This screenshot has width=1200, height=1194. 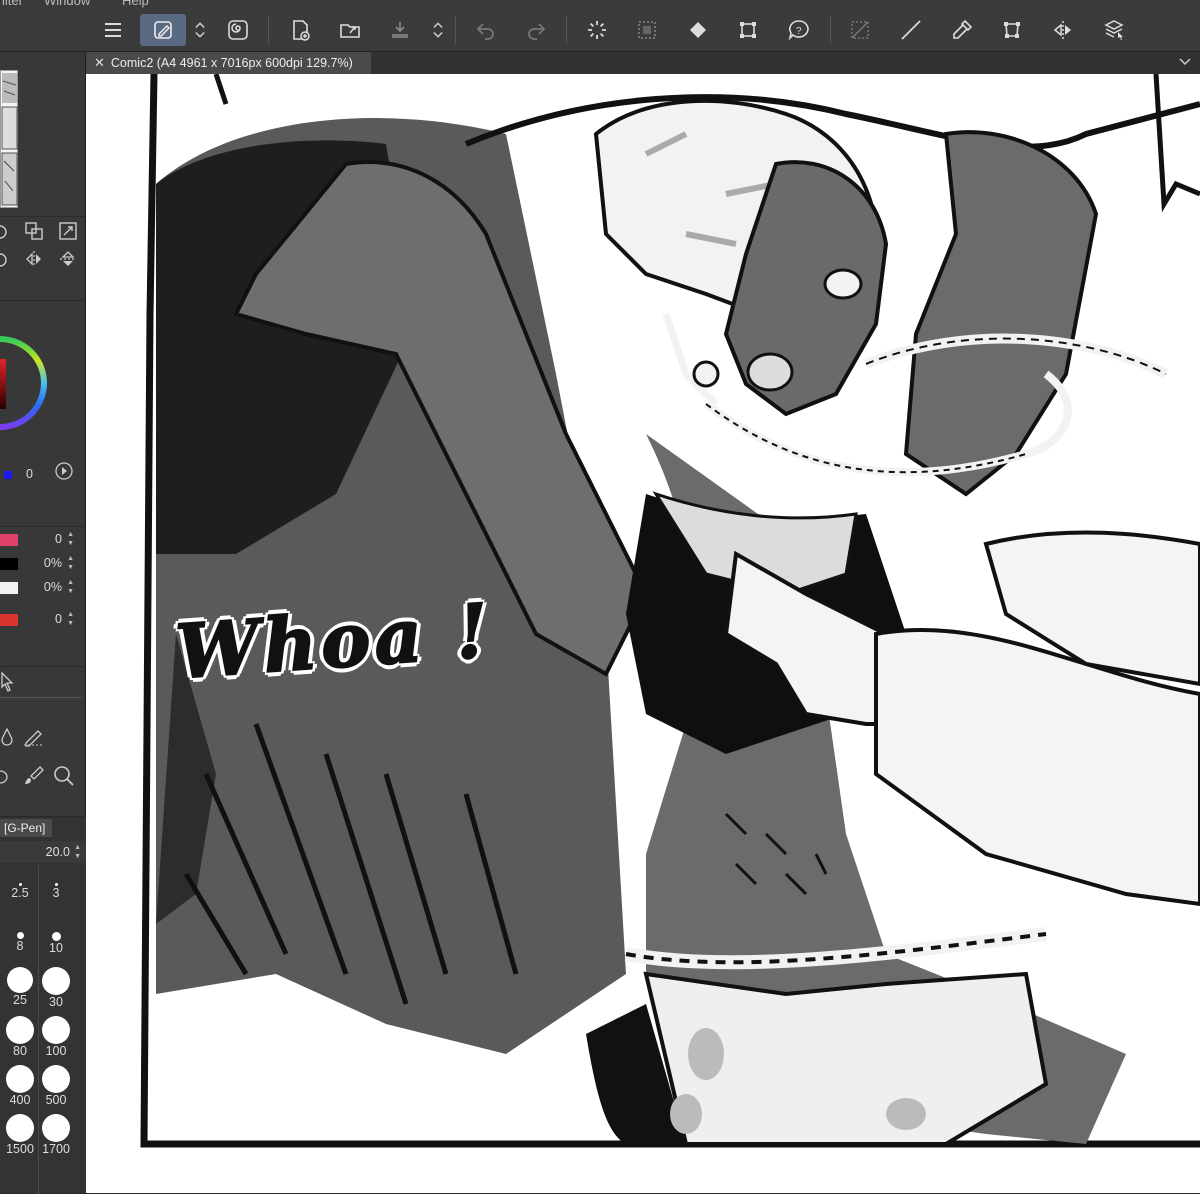 I want to click on brush-size-cell: 500, so click(x=56, y=1086).